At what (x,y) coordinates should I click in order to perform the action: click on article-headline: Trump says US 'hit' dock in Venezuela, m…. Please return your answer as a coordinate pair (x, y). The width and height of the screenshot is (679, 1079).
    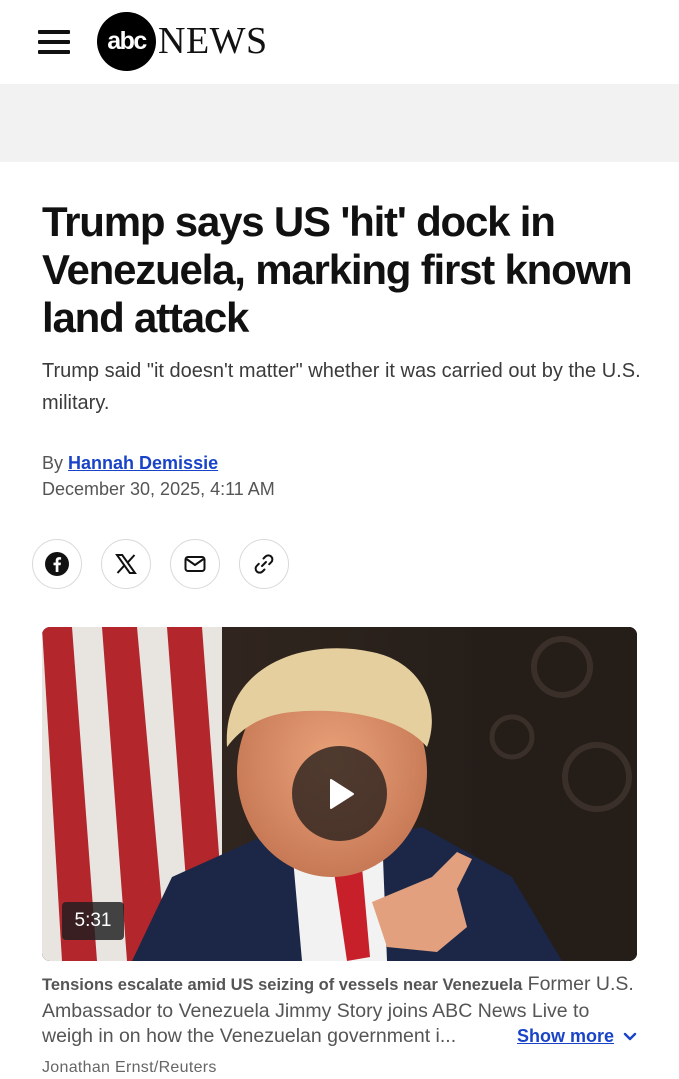
    Looking at the image, I should click on (337, 269).